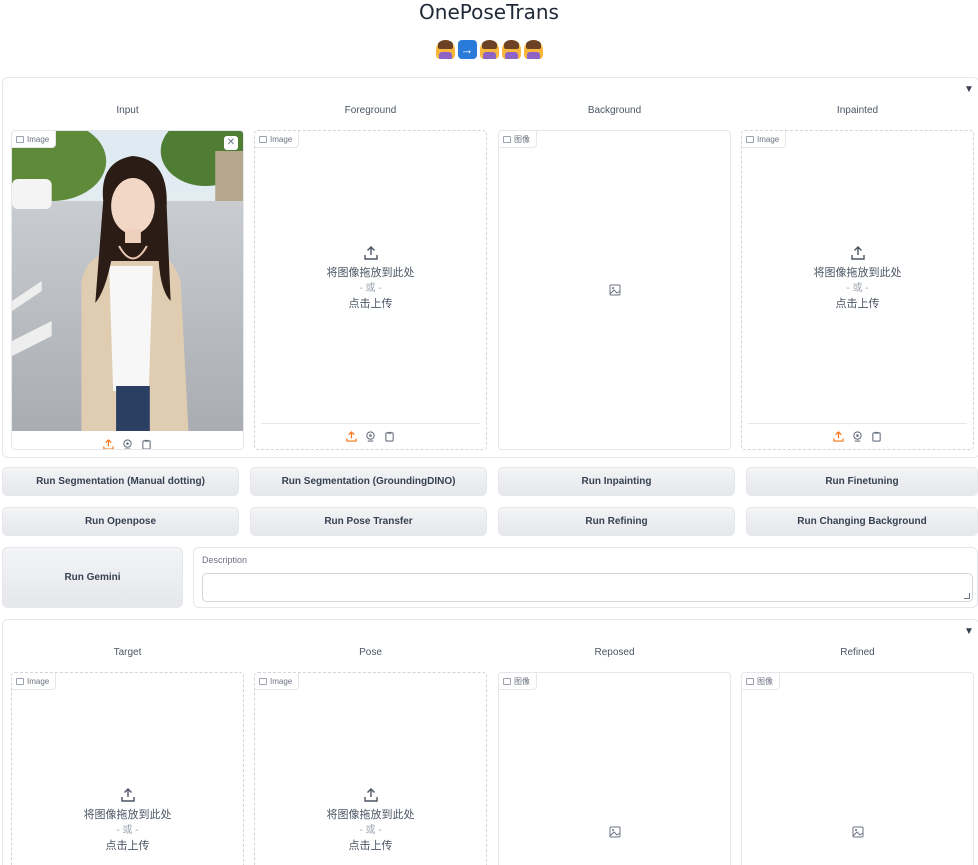  Describe the element at coordinates (533, 49) in the screenshot. I see `person-raising-hand-emoji` at that location.